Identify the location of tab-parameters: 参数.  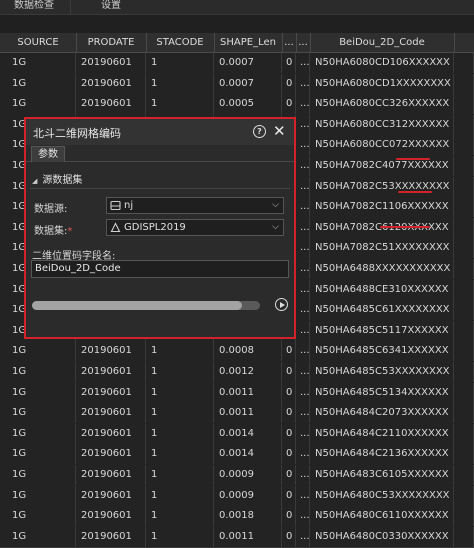
(48, 154).